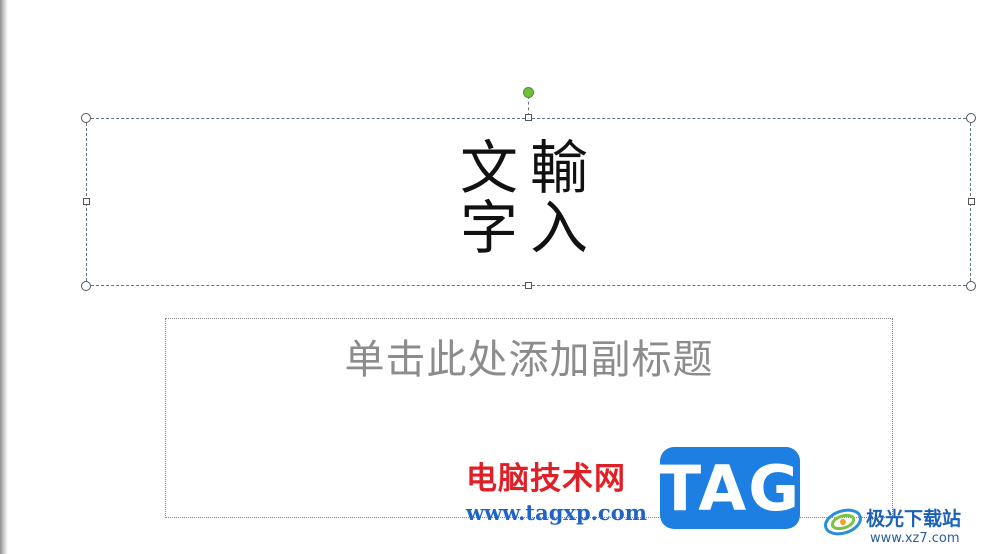  I want to click on watermark-xz-url: www.xz7.com, so click(915, 538).